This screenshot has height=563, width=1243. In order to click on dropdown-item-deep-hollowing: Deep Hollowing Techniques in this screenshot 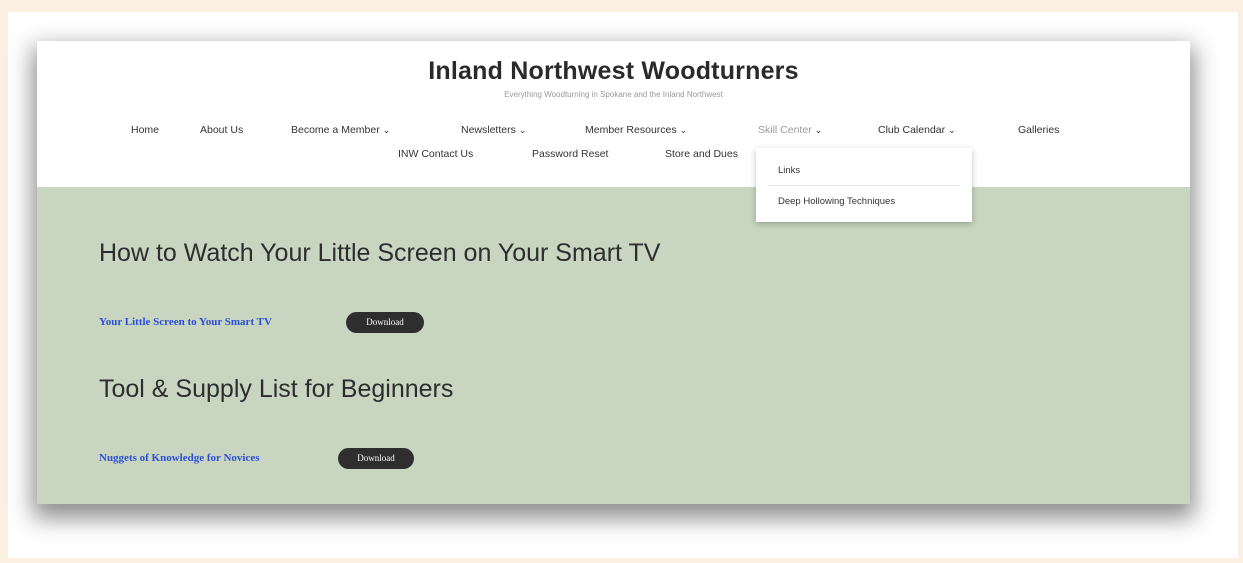, I will do `click(836, 201)`.